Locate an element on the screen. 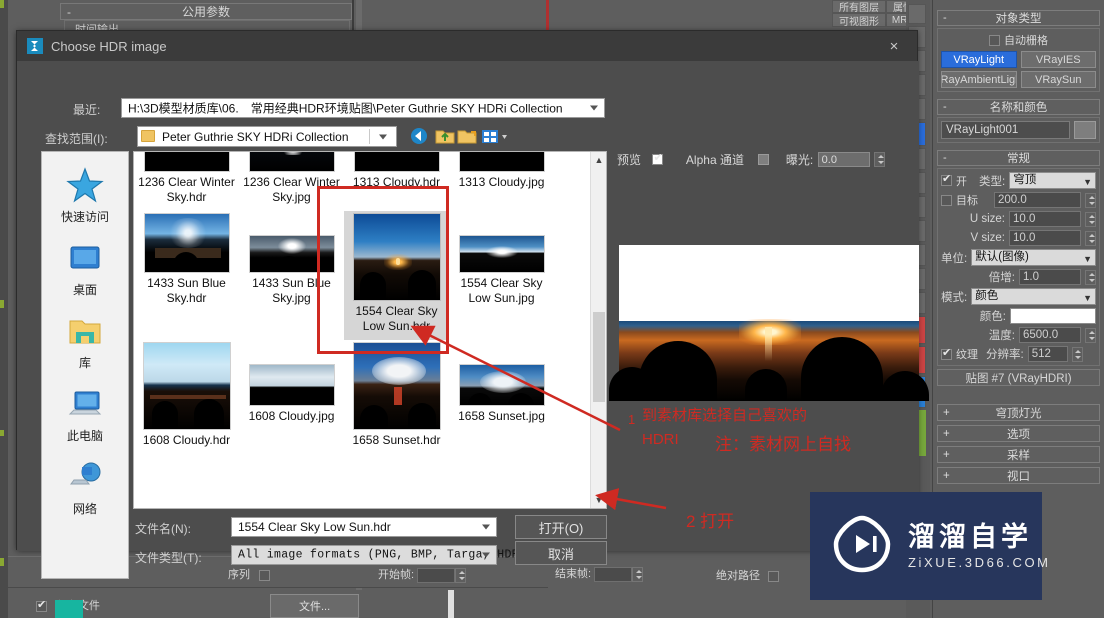 Image resolution: width=1104 pixels, height=618 pixels. list-item: 1554 Clear Sky Low Sun.hdr is located at coordinates (396, 275).